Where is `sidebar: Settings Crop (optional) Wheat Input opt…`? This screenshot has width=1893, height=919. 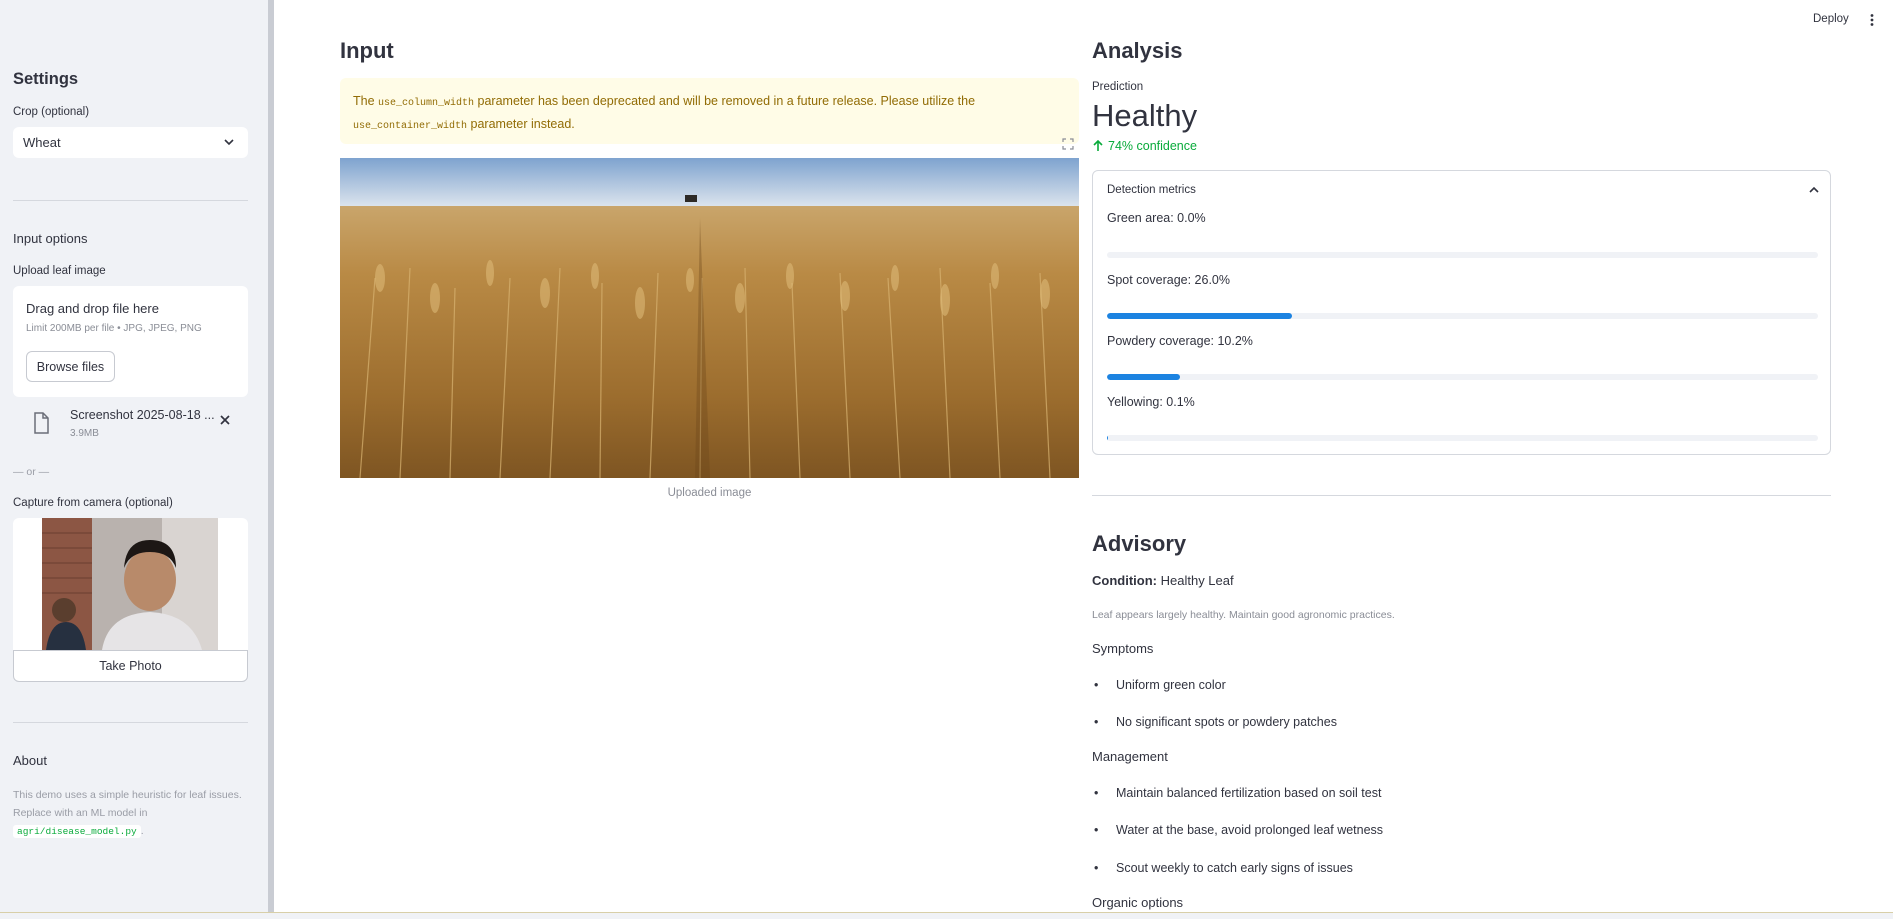 sidebar: Settings Crop (optional) Wheat Input opt… is located at coordinates (134, 456).